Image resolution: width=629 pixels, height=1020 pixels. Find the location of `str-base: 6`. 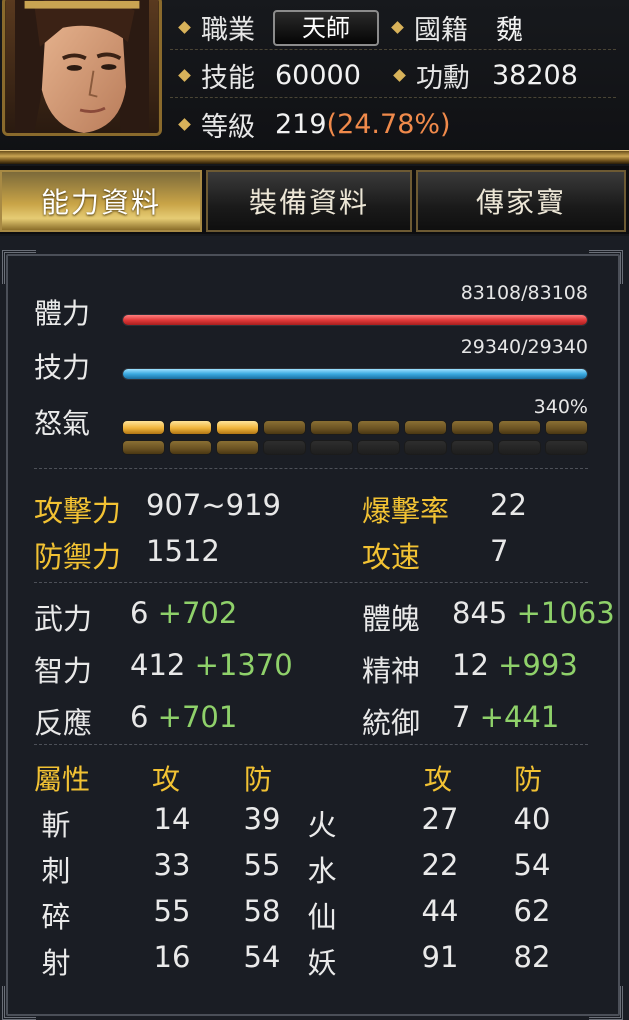

str-base: 6 is located at coordinates (139, 613).